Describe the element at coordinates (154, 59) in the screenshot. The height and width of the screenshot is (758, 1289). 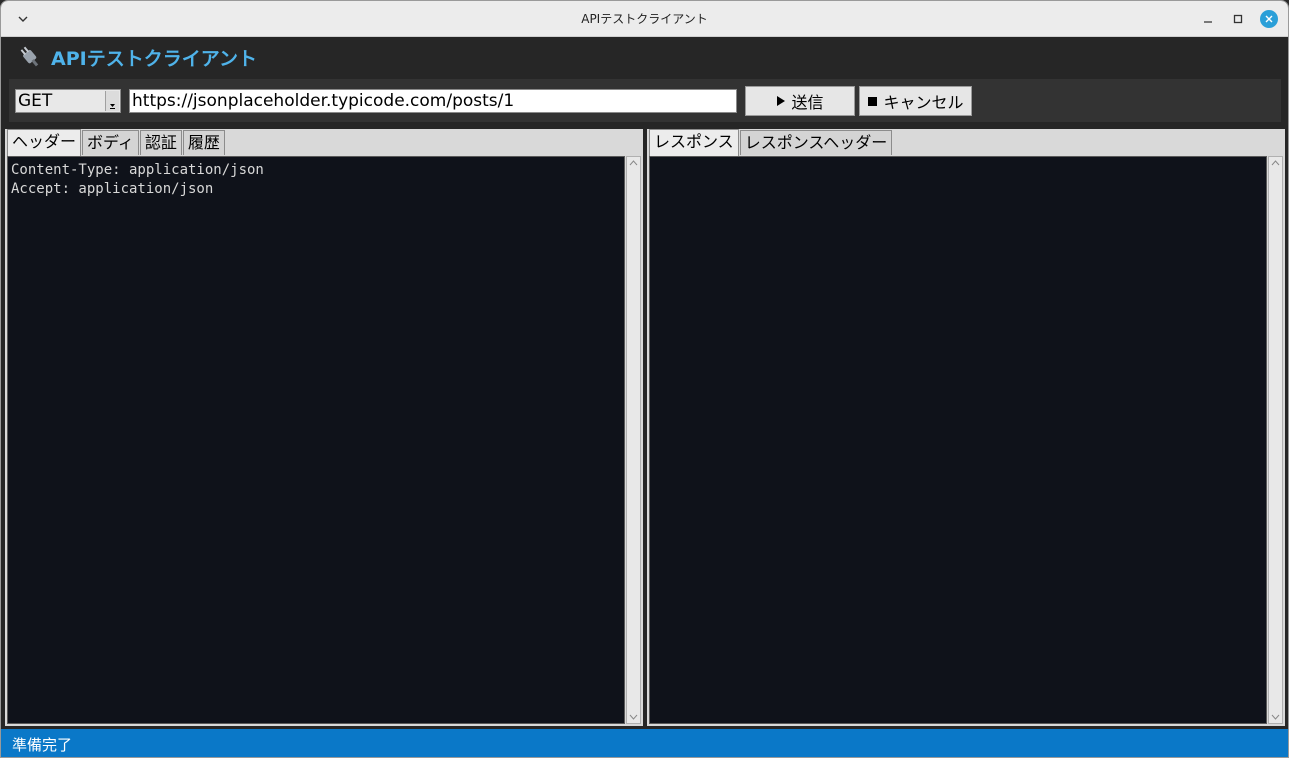
I see `app-title: APIテストクライアント` at that location.